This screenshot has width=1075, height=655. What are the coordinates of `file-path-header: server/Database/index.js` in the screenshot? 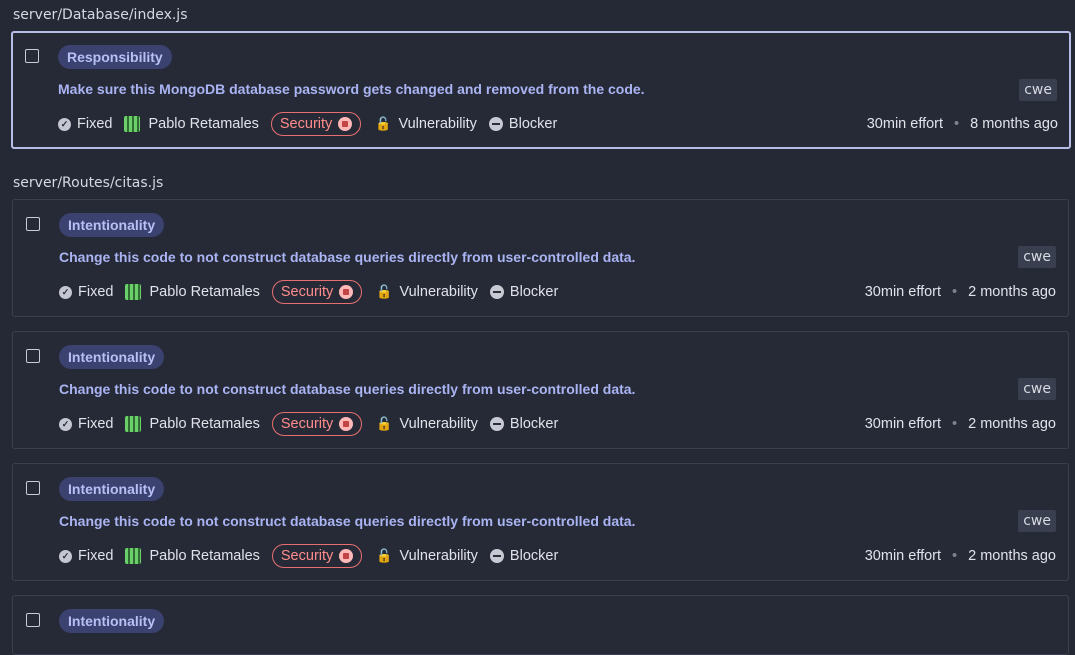 It's located at (100, 15).